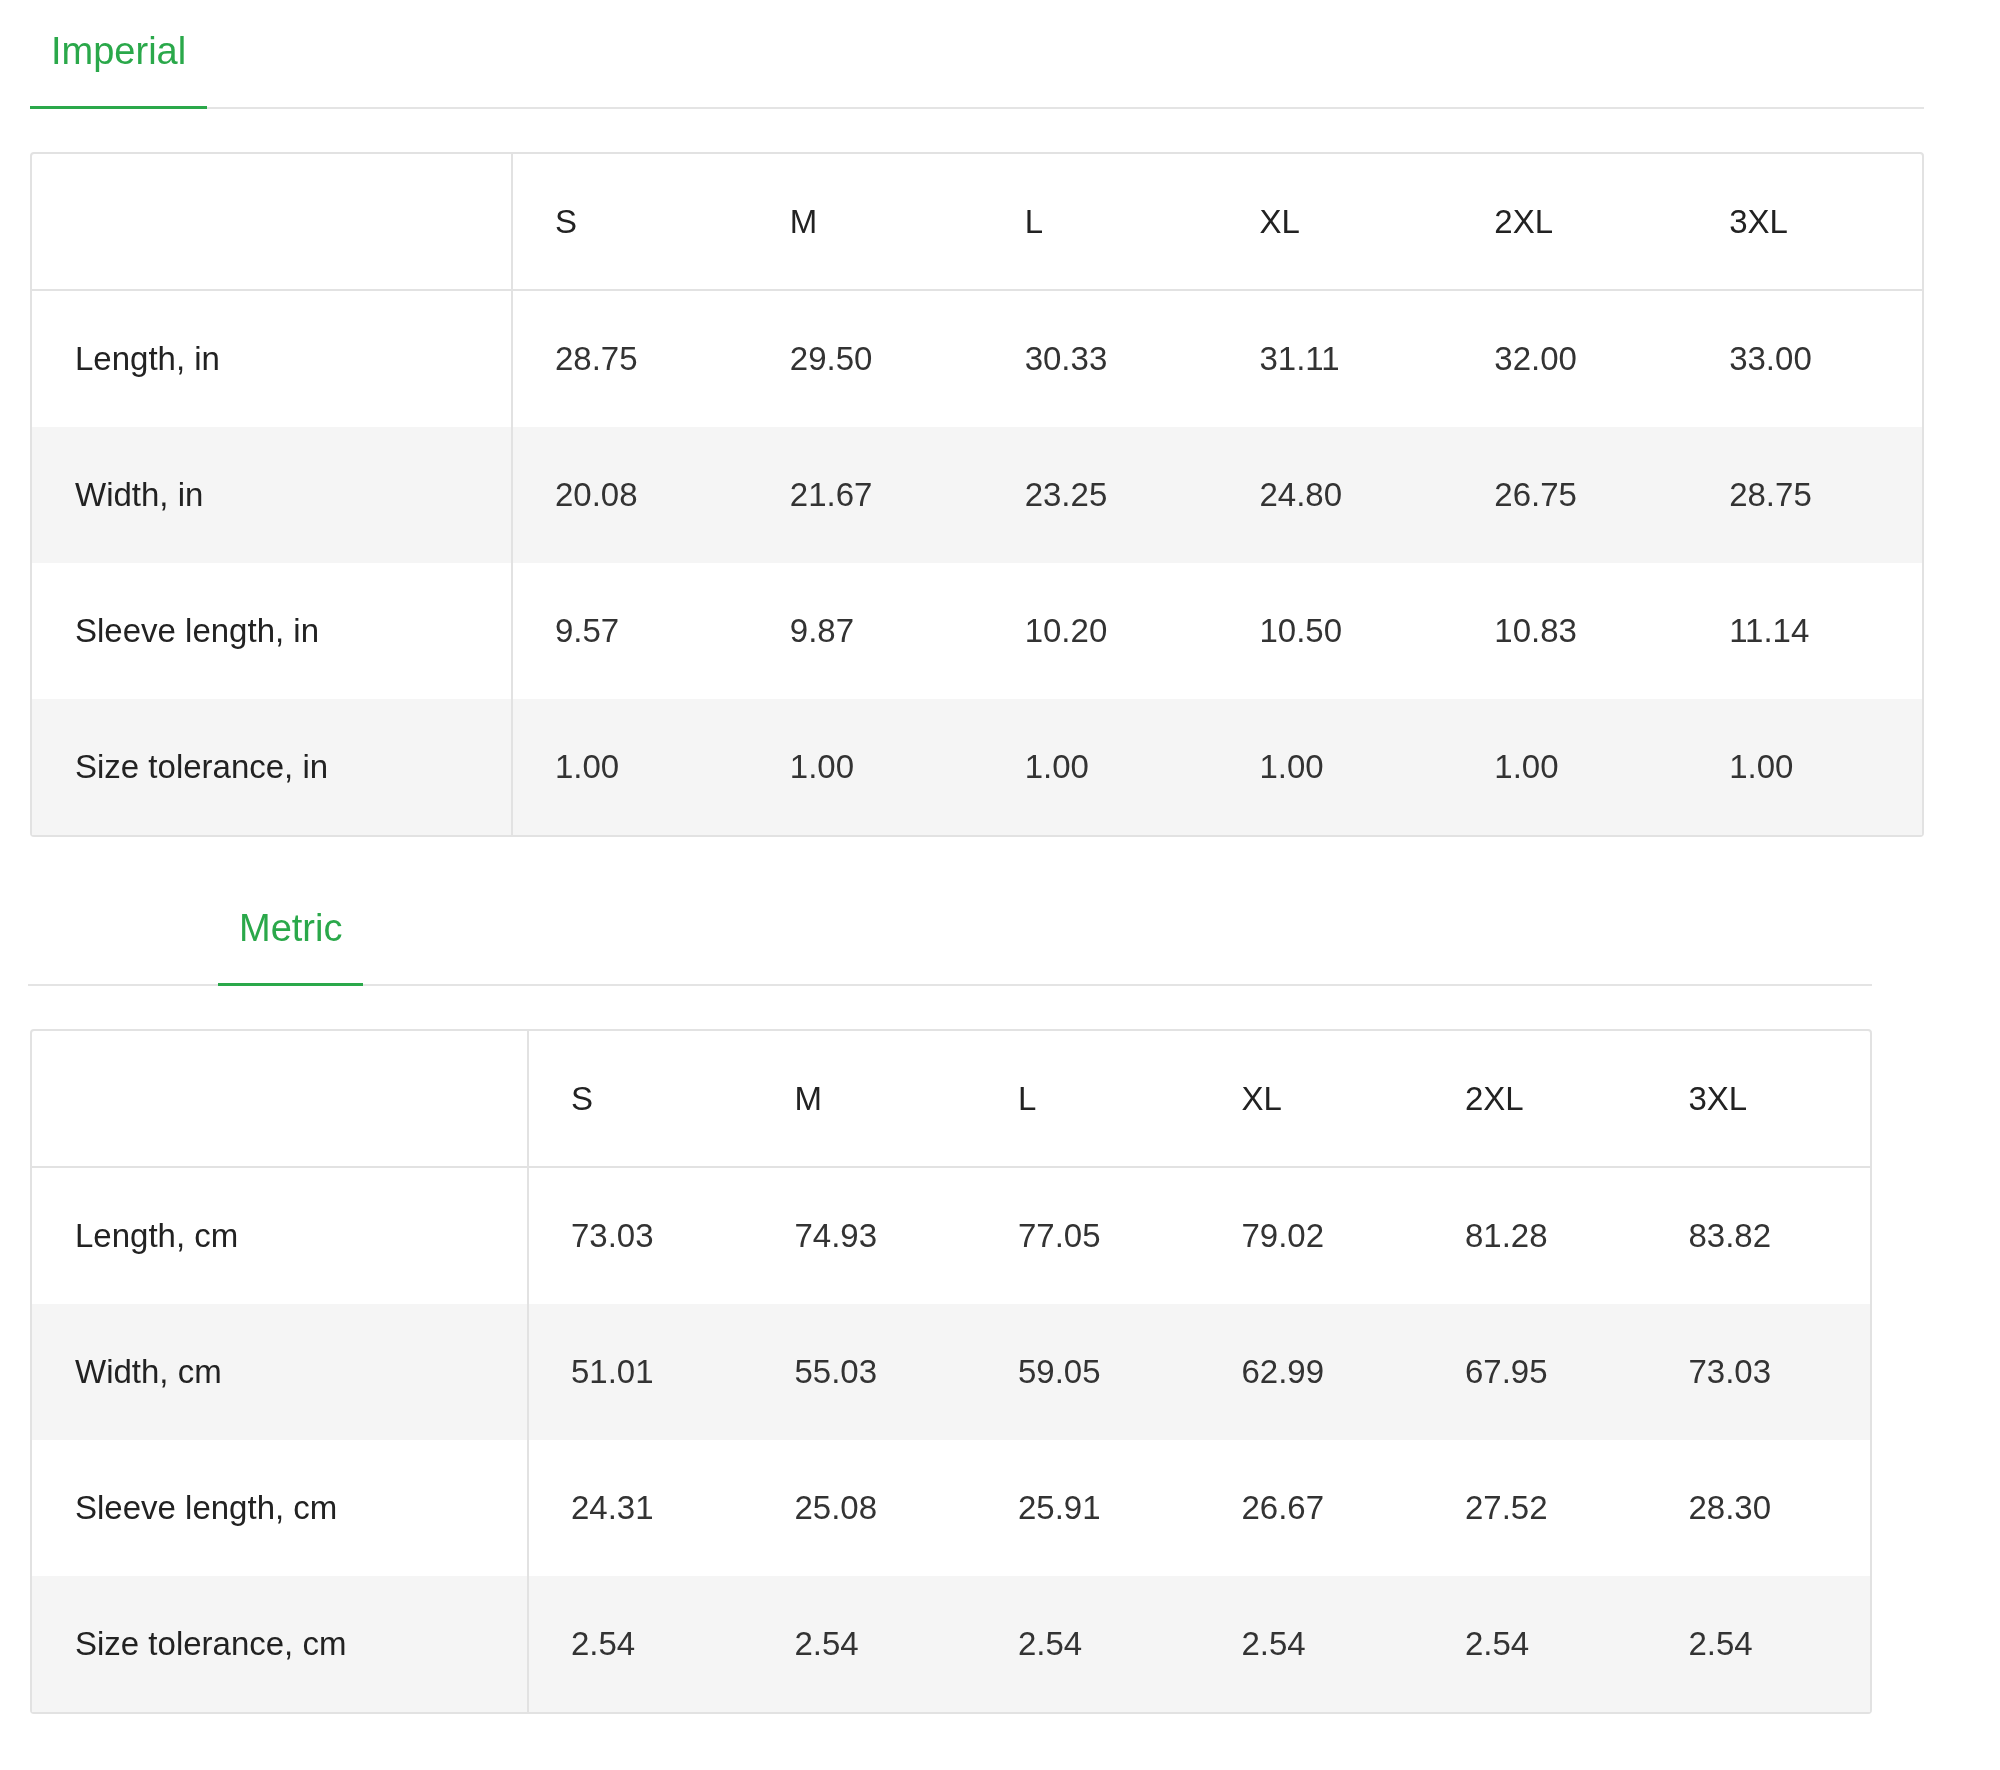  Describe the element at coordinates (1059, 1236) in the screenshot. I see `table-cell-text: 77.05` at that location.